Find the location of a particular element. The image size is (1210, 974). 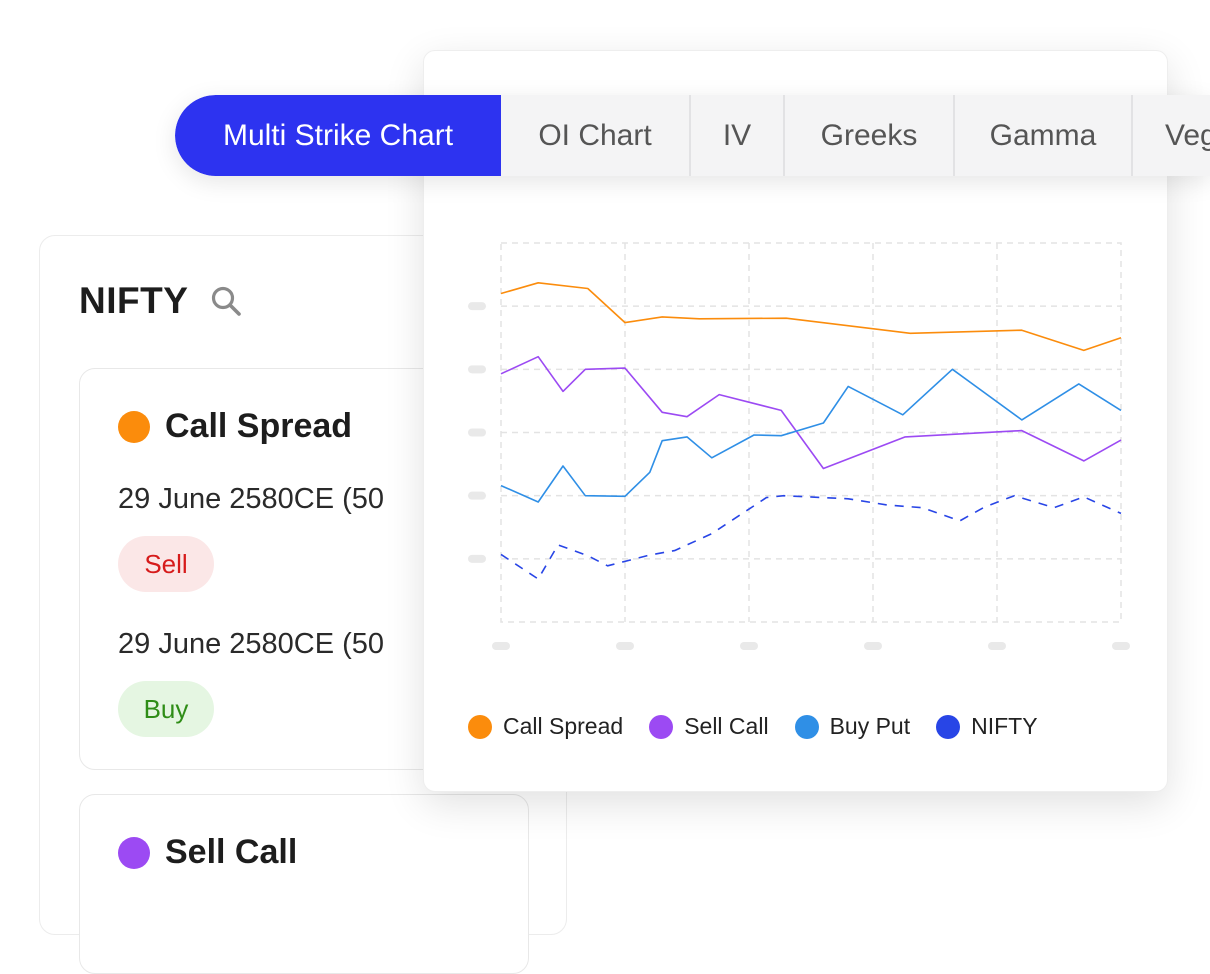

legend-label: Buy Put is located at coordinates (870, 726).